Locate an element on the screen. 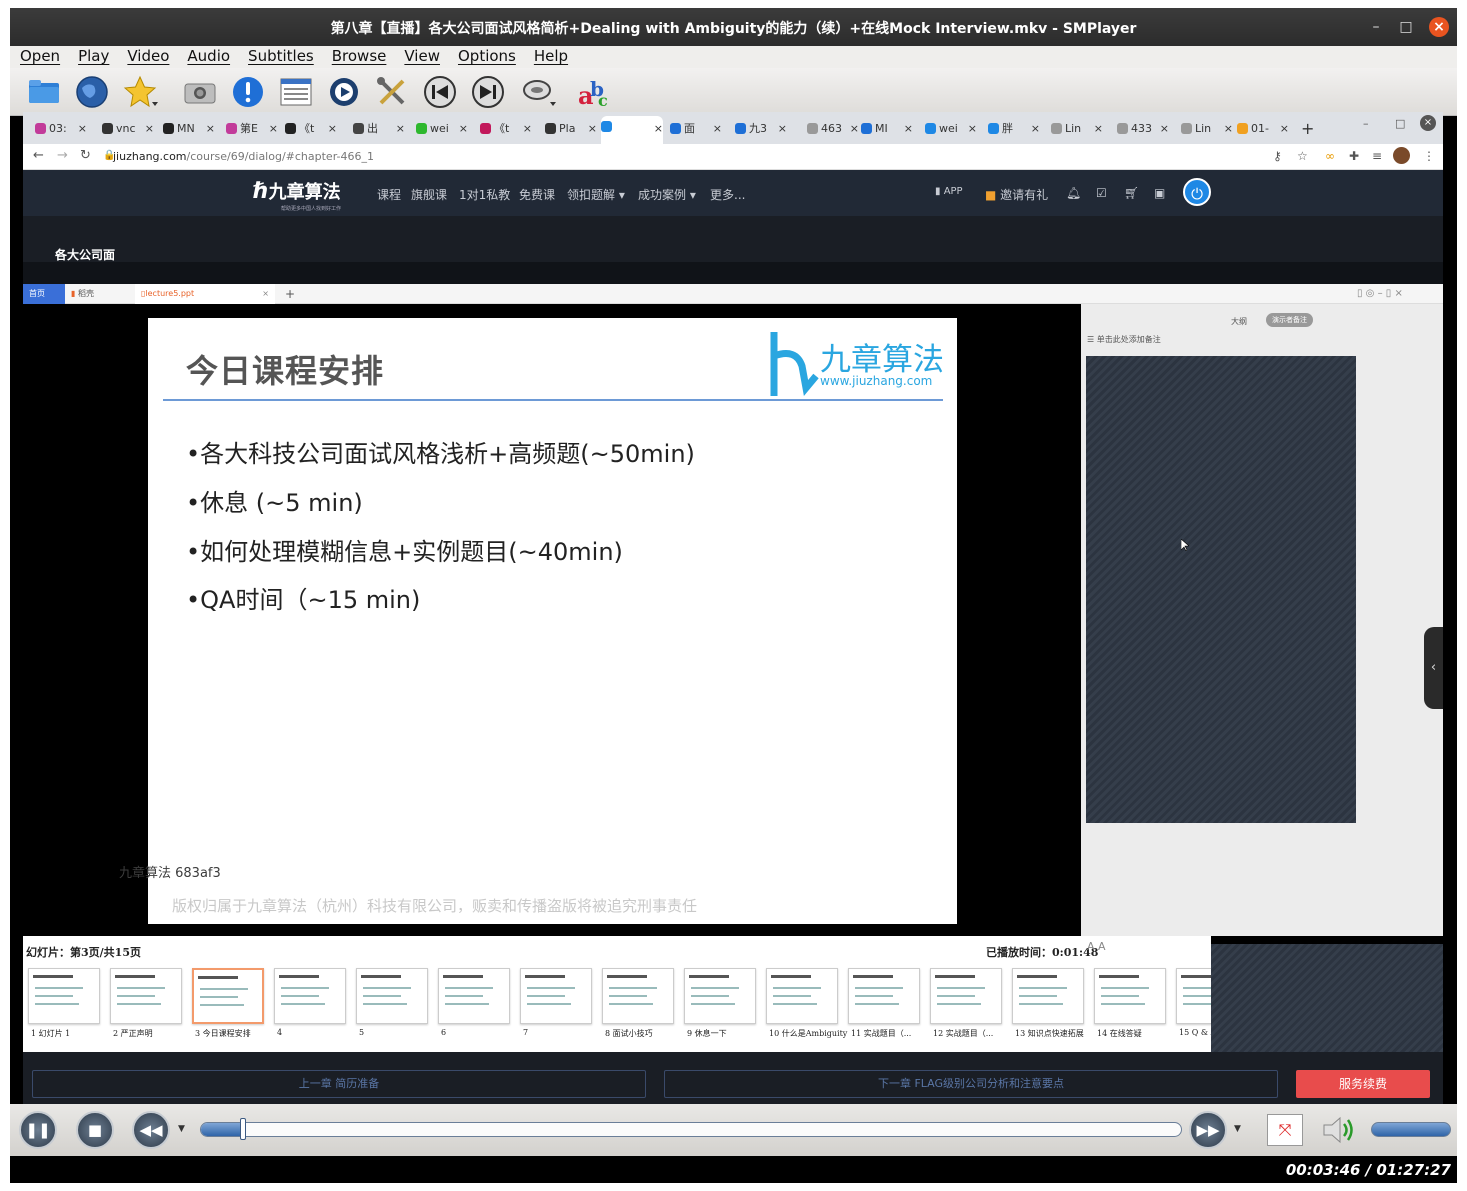 The height and width of the screenshot is (1191, 1467). browser-tab: 《t × is located at coordinates (311, 129).